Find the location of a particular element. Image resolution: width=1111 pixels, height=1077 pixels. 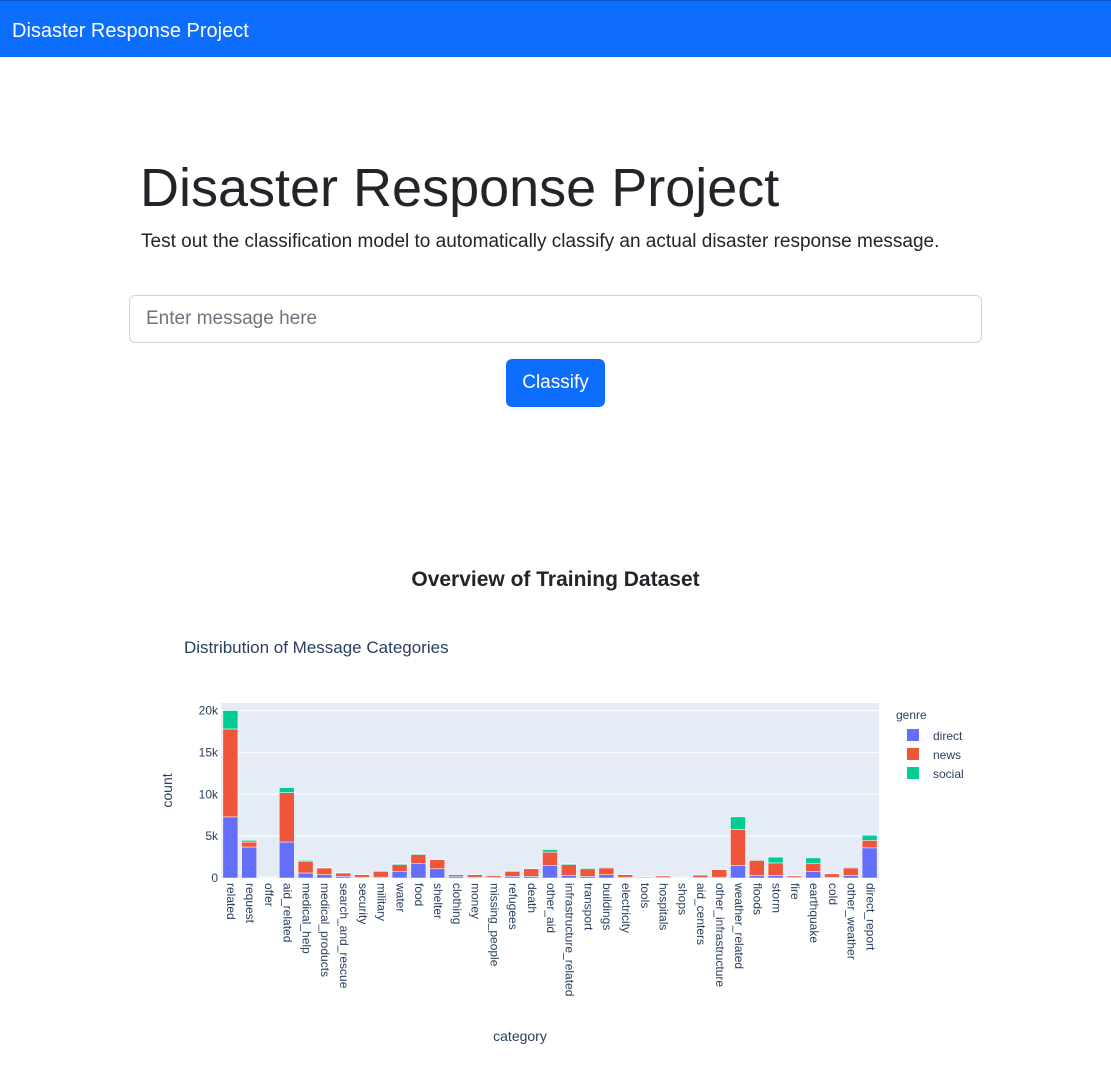

x-tick-label: other_infrastructure is located at coordinates (720, 935).